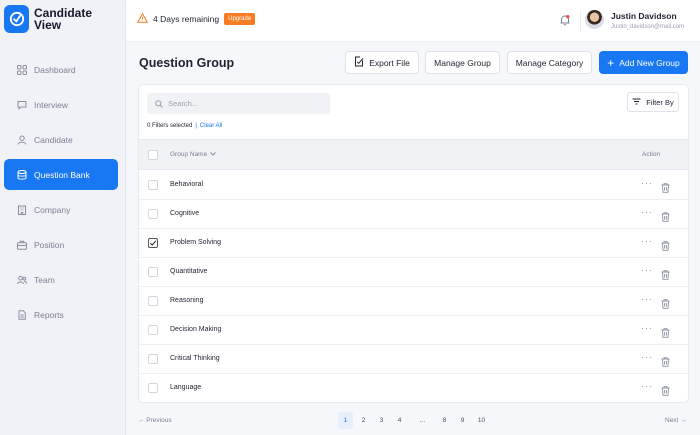 The height and width of the screenshot is (435, 700). I want to click on sidebar-item-interview: Interview, so click(61, 104).